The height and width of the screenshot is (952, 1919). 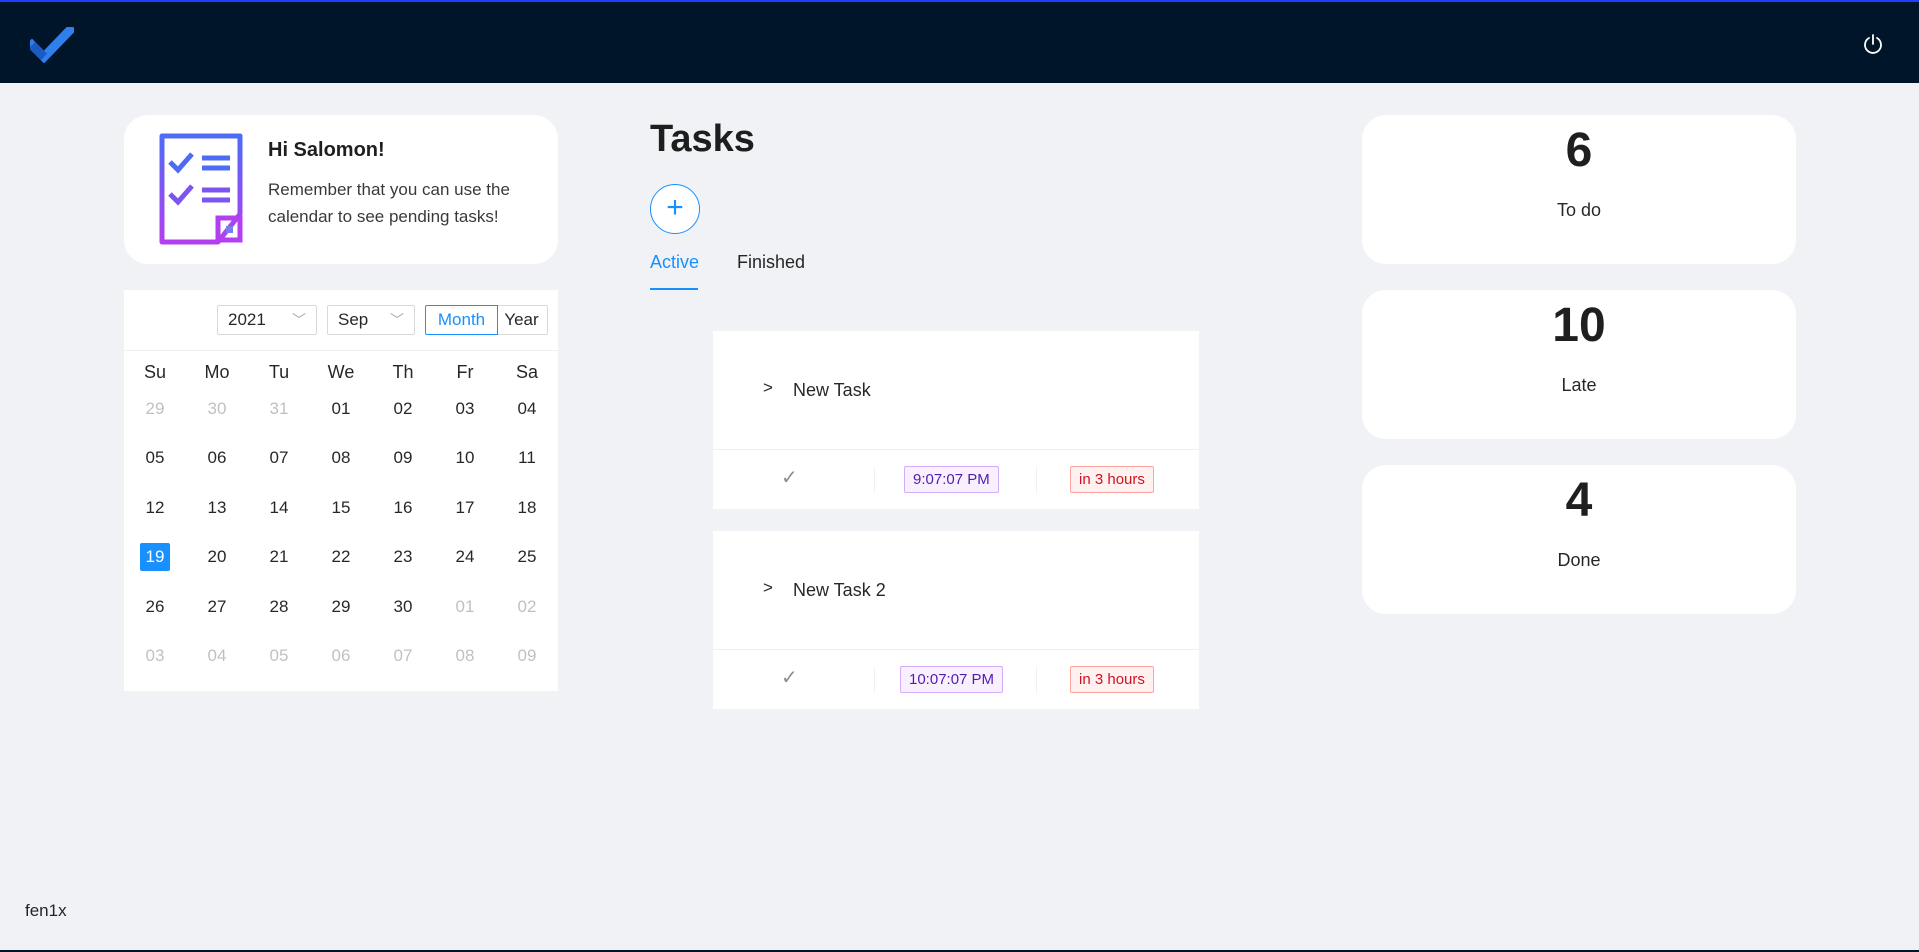 What do you see at coordinates (702, 139) in the screenshot?
I see `page-title: Tasks` at bounding box center [702, 139].